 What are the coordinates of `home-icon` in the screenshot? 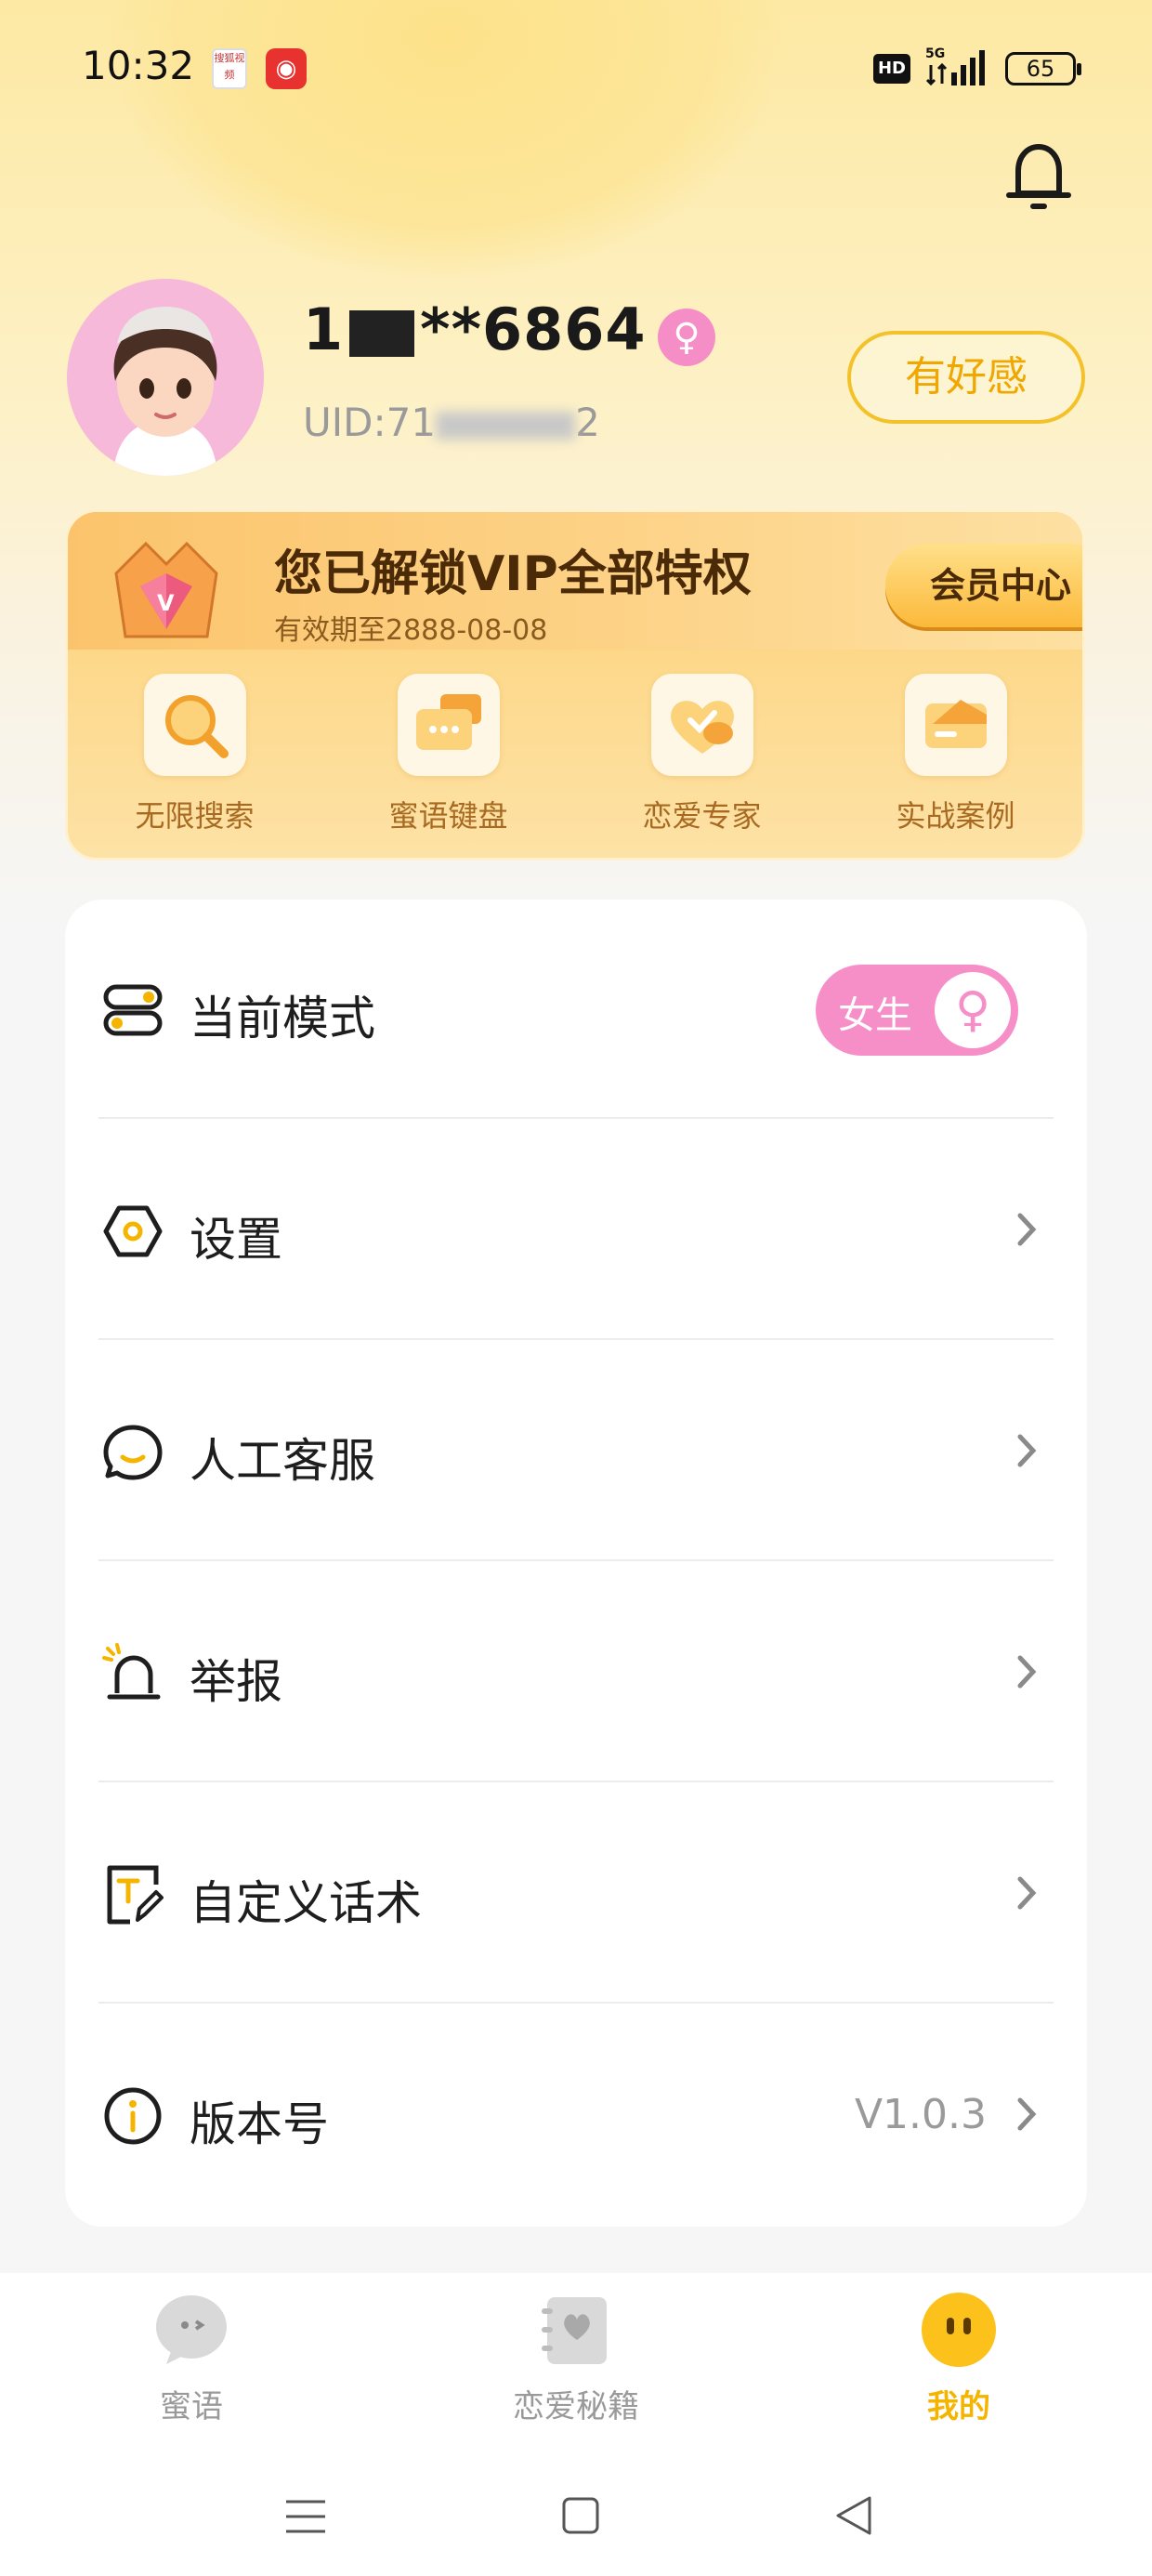 It's located at (580, 2515).